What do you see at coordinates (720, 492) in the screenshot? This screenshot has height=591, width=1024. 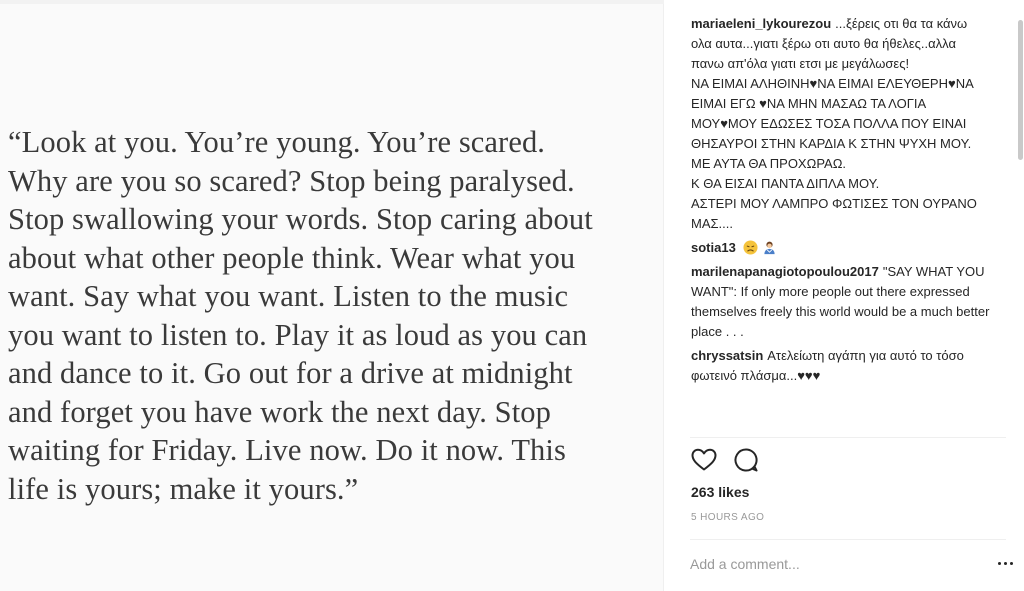 I see `likes-count: 263 likes` at bounding box center [720, 492].